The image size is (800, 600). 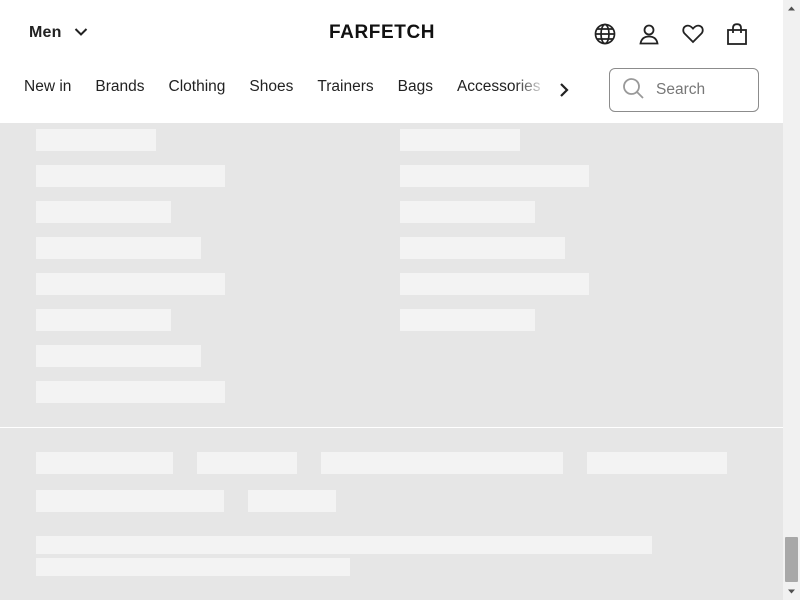 I want to click on wishlist-heart-icon, so click(x=693, y=34).